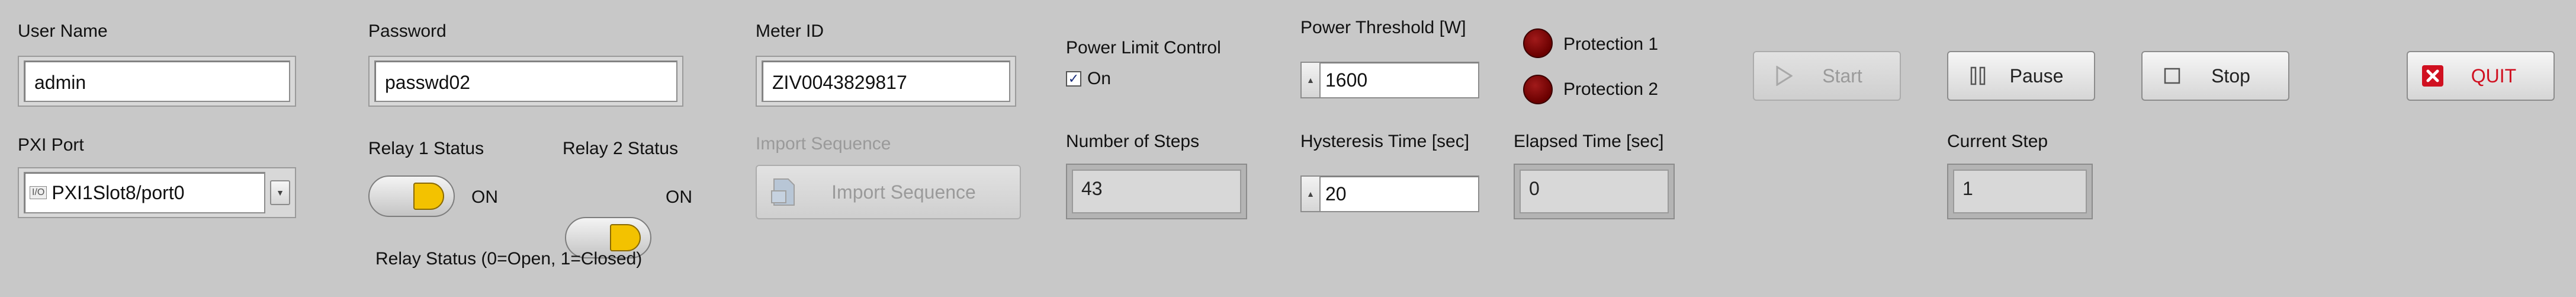 This screenshot has width=2576, height=297. What do you see at coordinates (1385, 141) in the screenshot?
I see `hysteresis-label: Hysteresis Time [sec]` at bounding box center [1385, 141].